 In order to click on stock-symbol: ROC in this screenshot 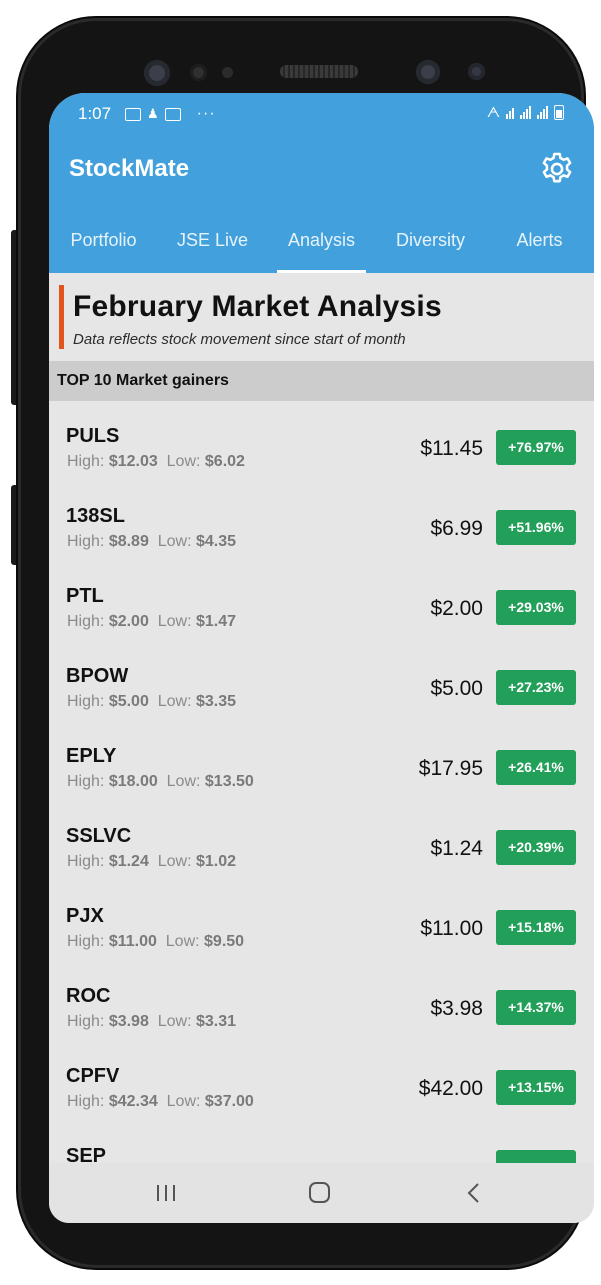, I will do `click(88, 996)`.